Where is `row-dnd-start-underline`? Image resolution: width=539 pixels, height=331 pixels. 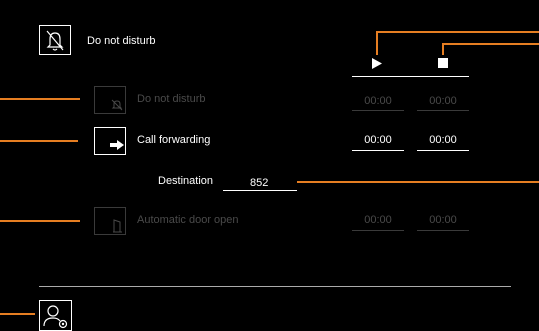 row-dnd-start-underline is located at coordinates (378, 110).